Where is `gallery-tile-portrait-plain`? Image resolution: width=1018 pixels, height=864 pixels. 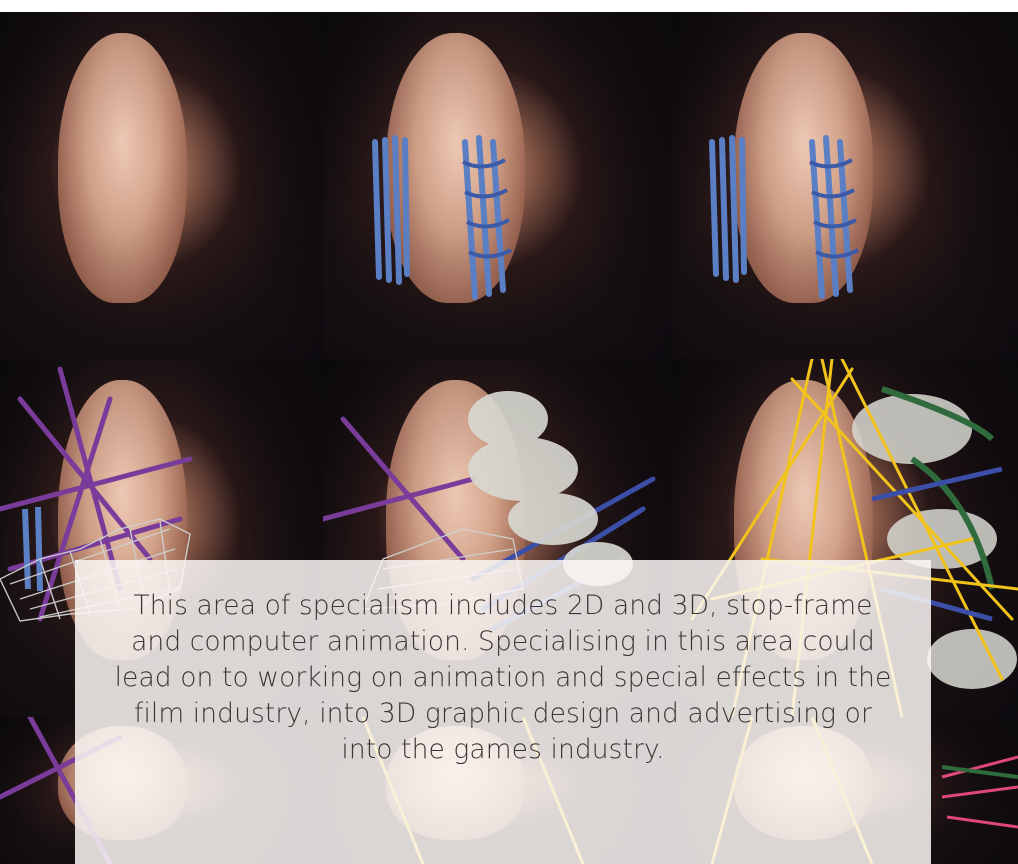 gallery-tile-portrait-plain is located at coordinates (161, 185).